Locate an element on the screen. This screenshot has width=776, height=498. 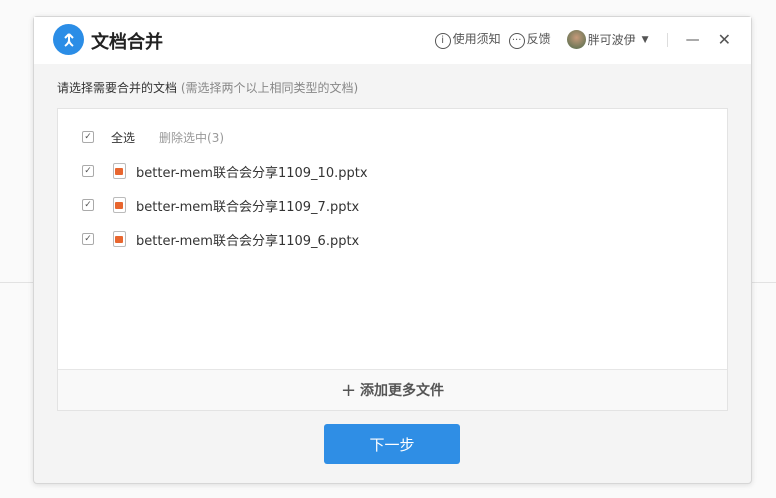
instruction-main: 请选择需要合并的文档 is located at coordinates (117, 88).